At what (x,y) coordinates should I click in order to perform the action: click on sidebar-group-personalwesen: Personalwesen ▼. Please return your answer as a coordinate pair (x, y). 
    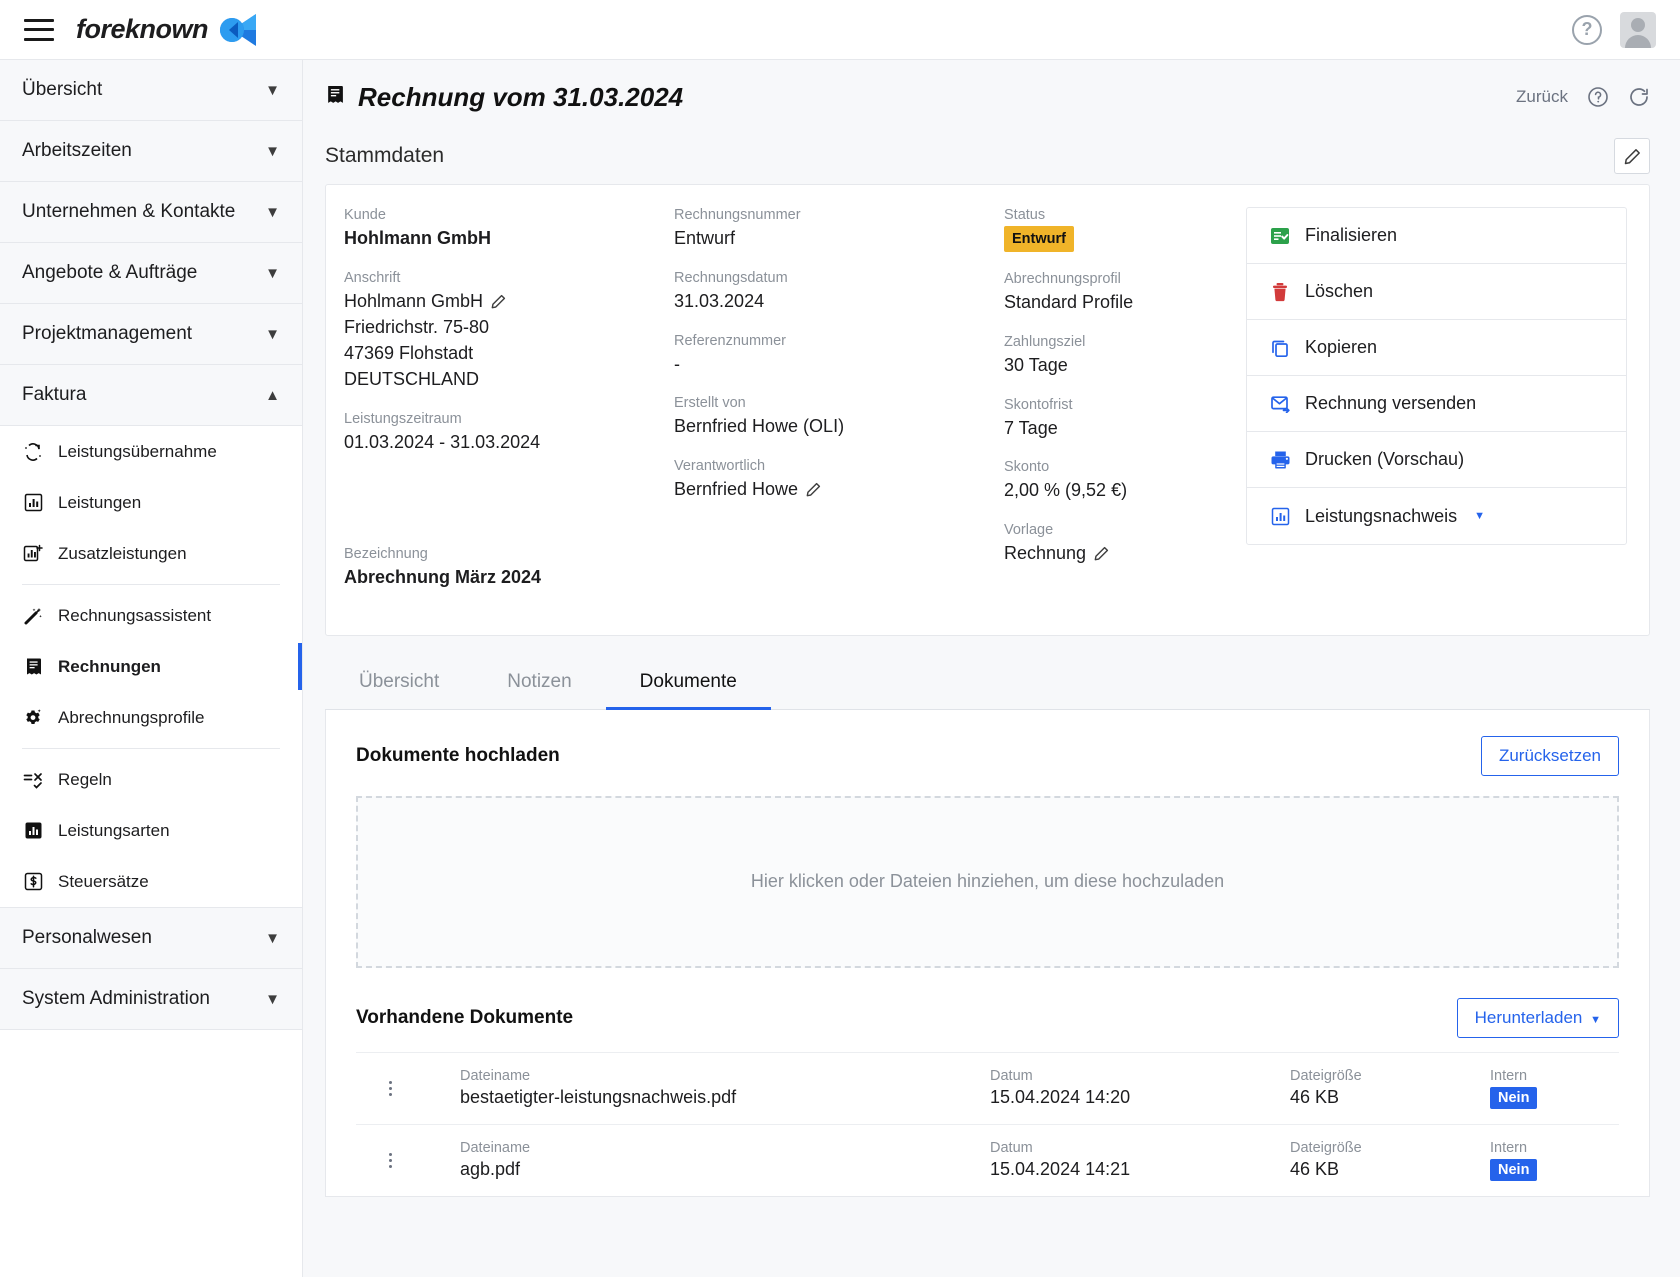
    Looking at the image, I should click on (151, 938).